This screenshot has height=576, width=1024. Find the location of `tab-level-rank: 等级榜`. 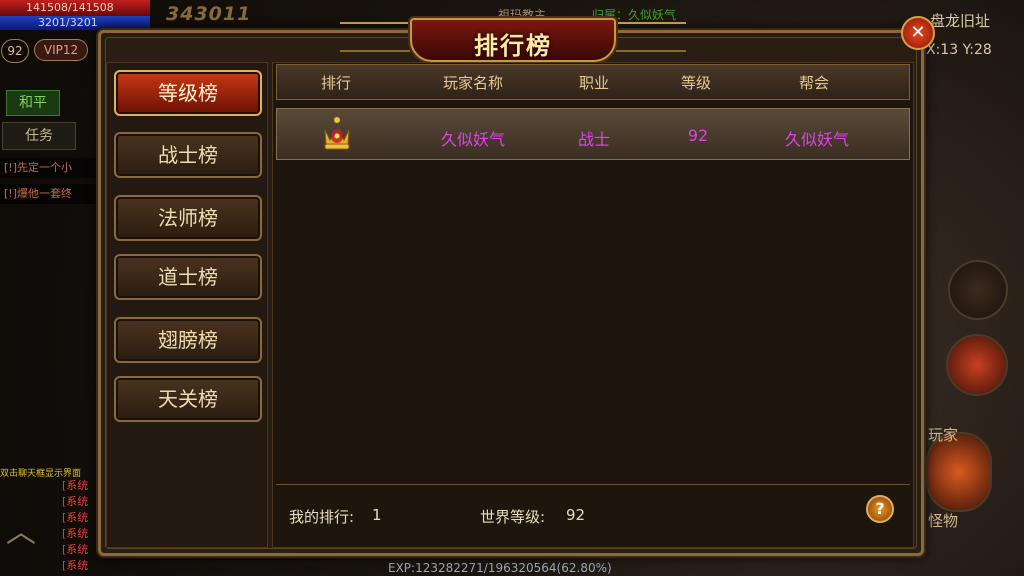

tab-level-rank: 等级榜 is located at coordinates (188, 93).